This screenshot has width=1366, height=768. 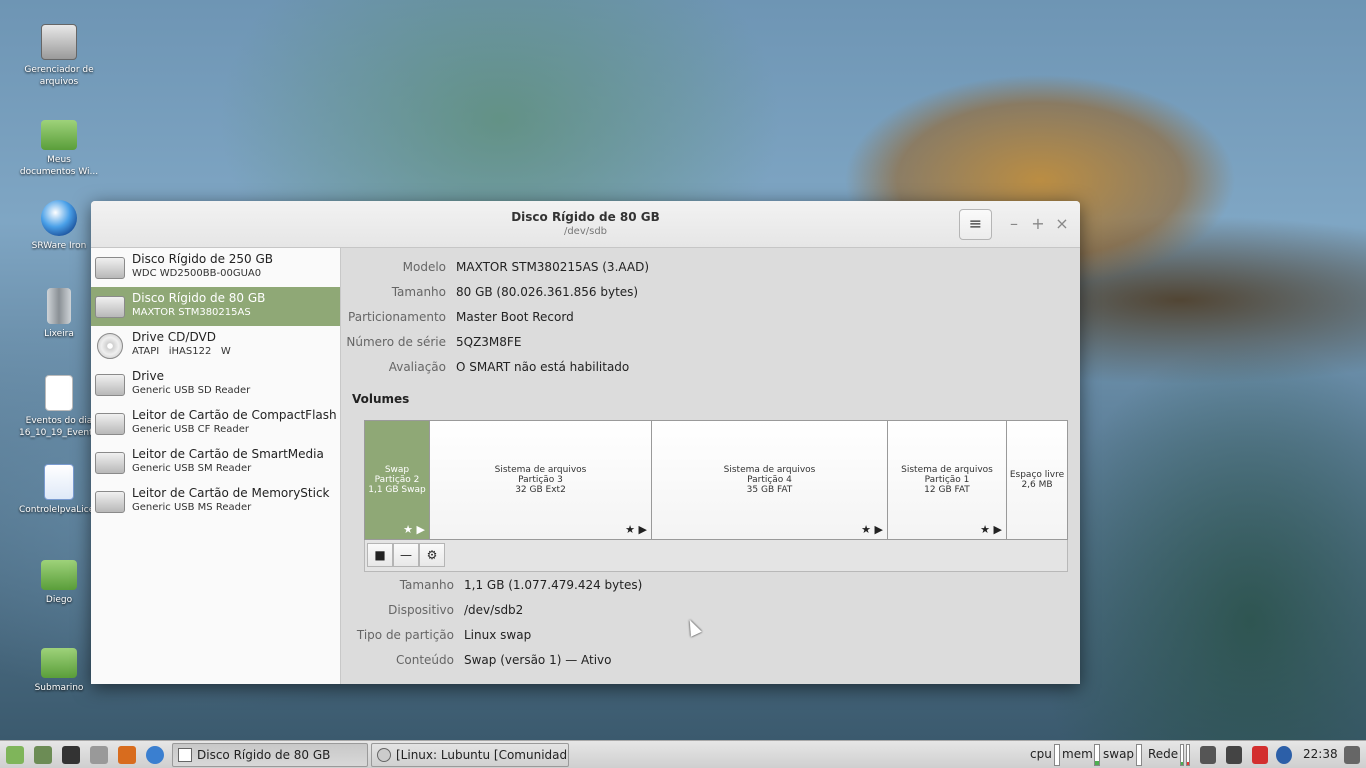 I want to click on logout-icon, so click(x=1352, y=755).